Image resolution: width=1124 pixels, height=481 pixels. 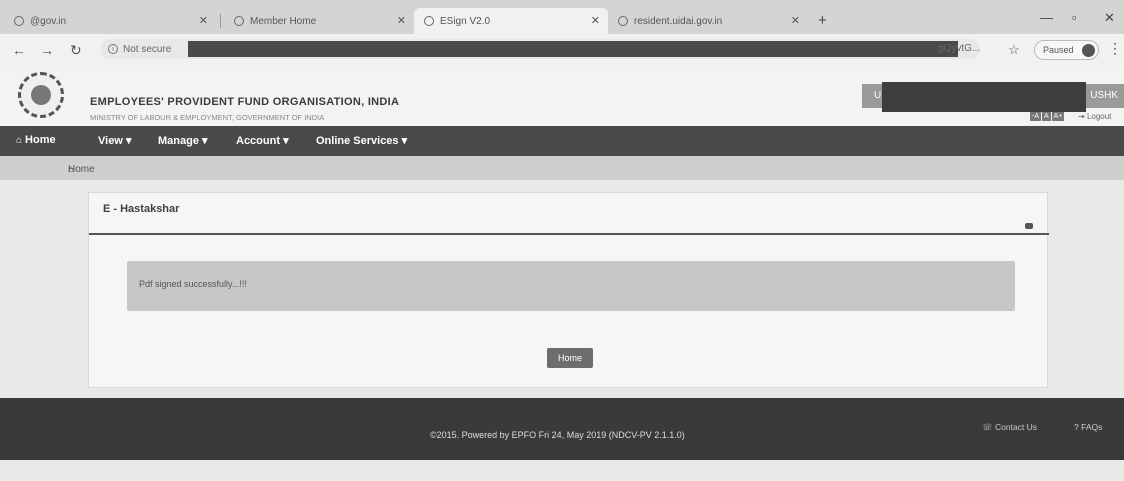 I want to click on avatar, so click(x=1088, y=50).